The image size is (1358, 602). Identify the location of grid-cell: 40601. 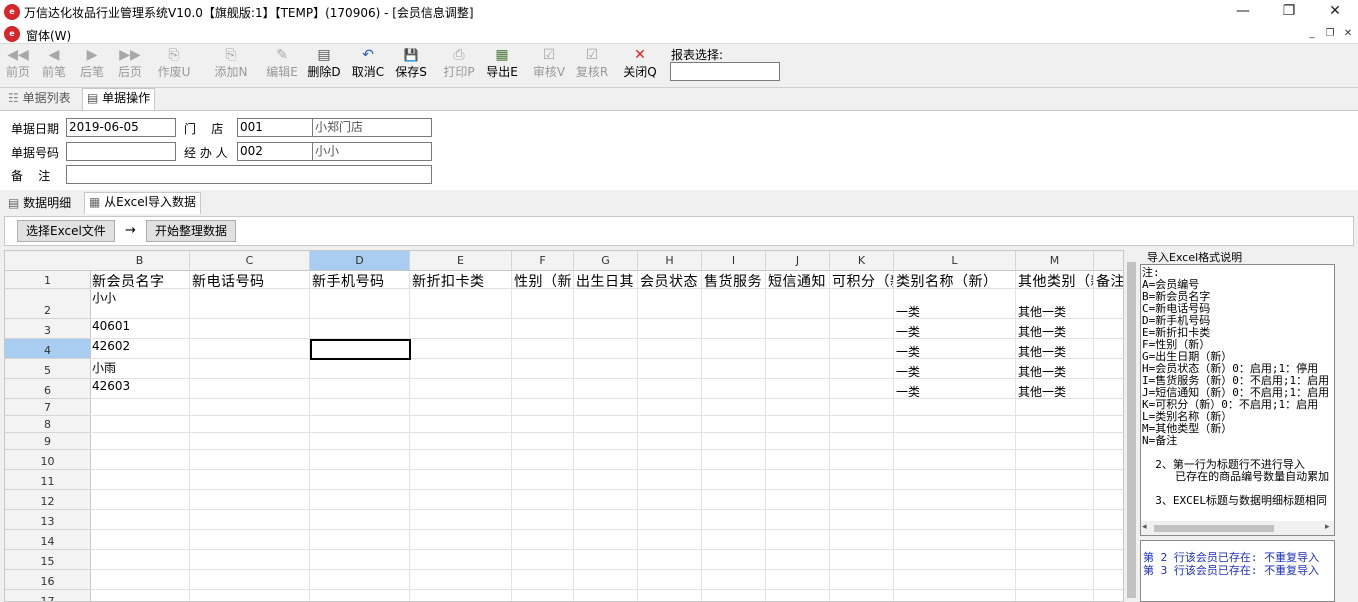
(140, 329).